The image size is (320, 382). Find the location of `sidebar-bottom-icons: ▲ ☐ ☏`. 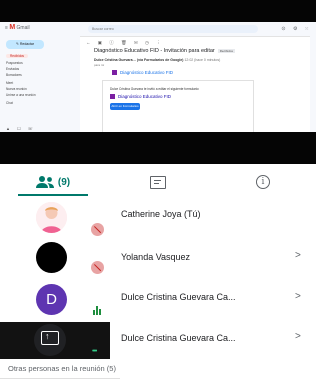

sidebar-bottom-icons: ▲ ☐ ☏ is located at coordinates (21, 128).